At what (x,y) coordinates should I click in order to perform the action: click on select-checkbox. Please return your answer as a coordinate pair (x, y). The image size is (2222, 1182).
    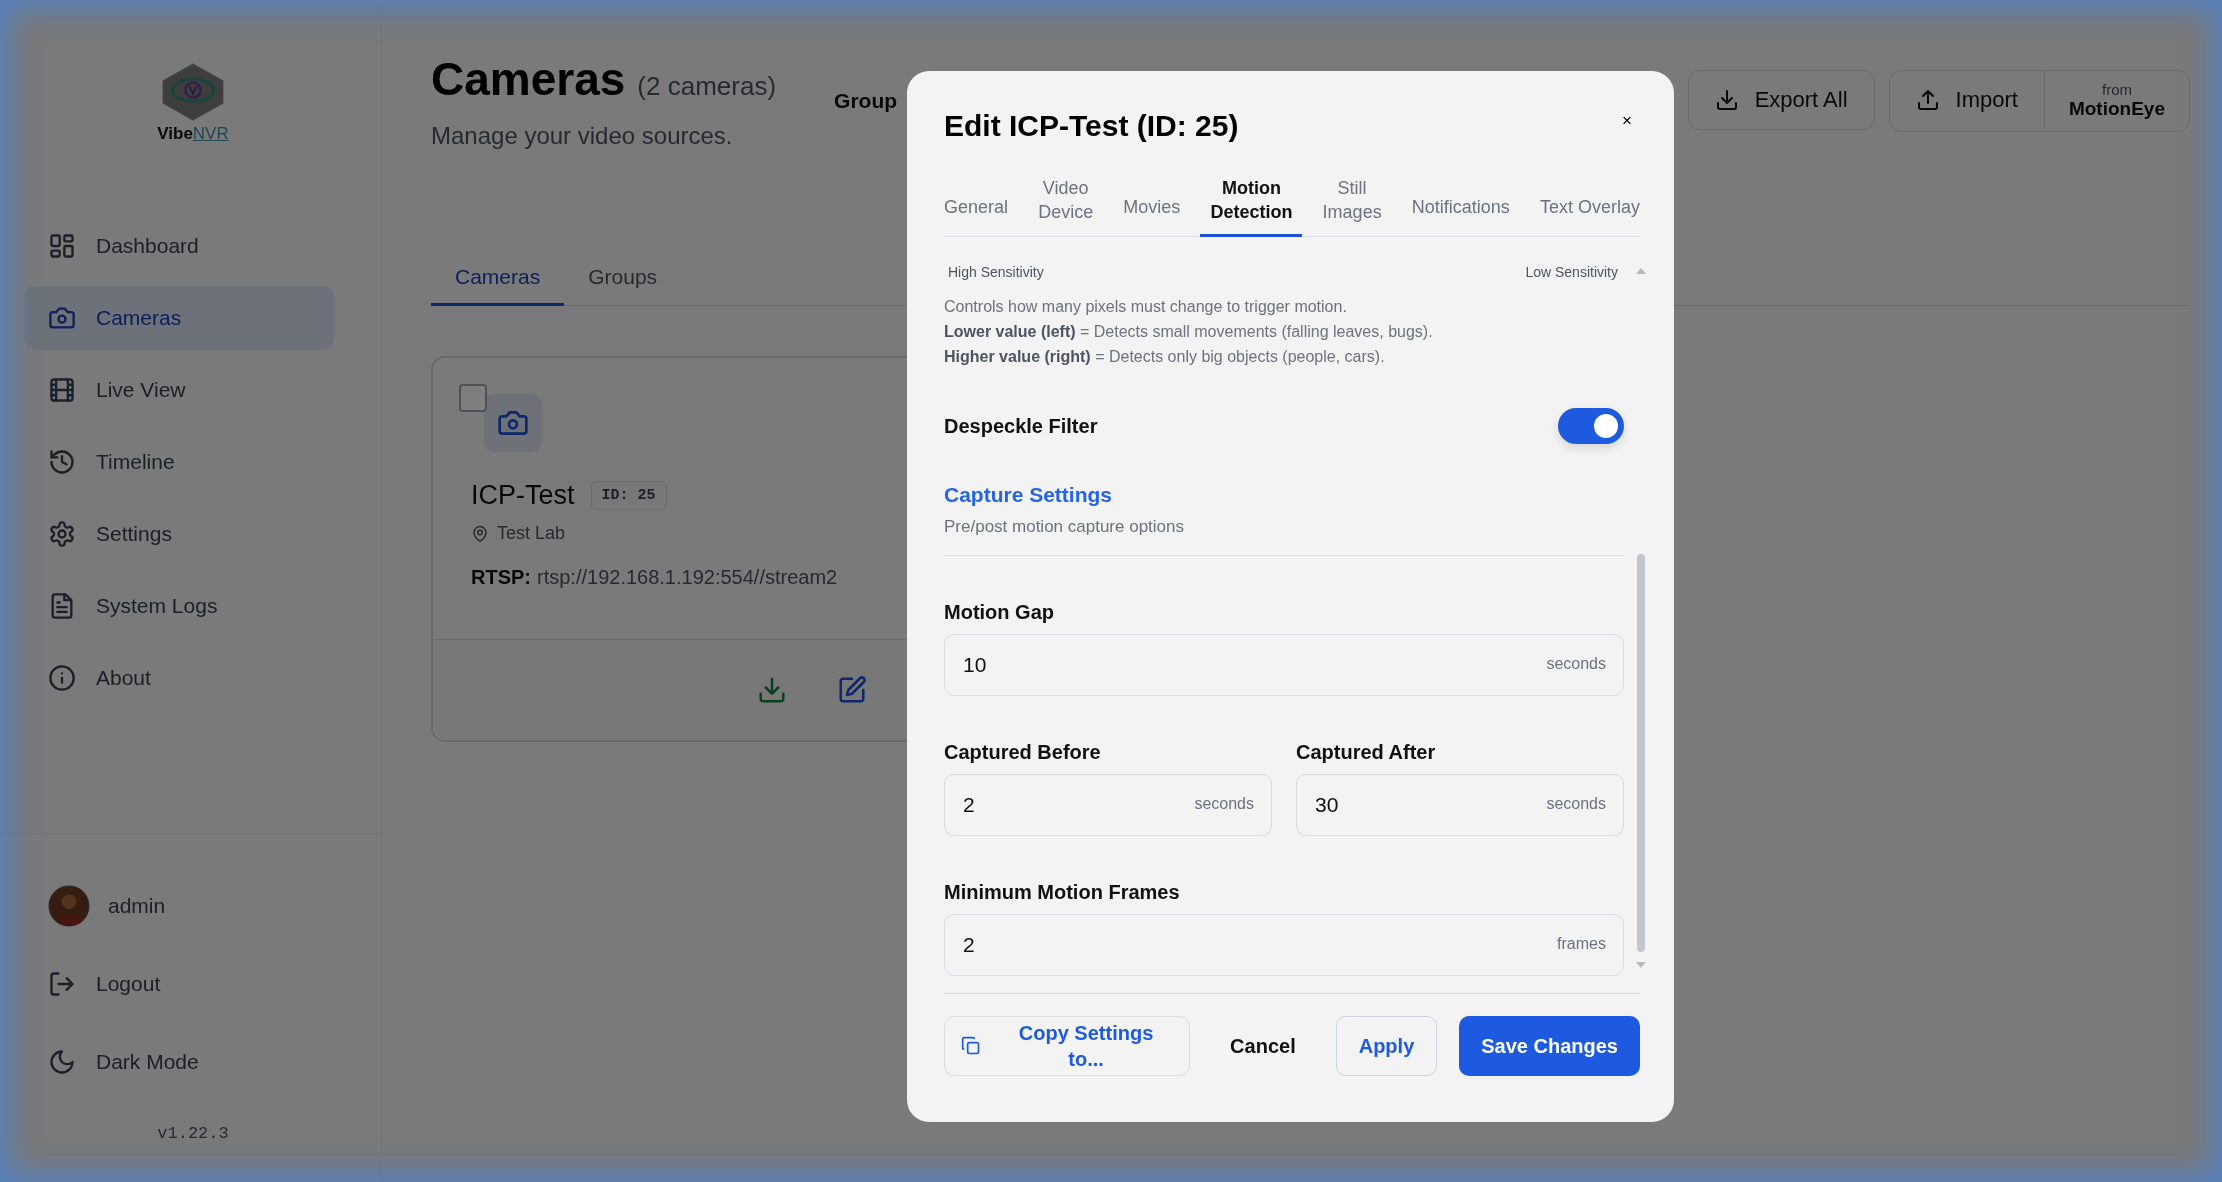
    Looking at the image, I should click on (473, 398).